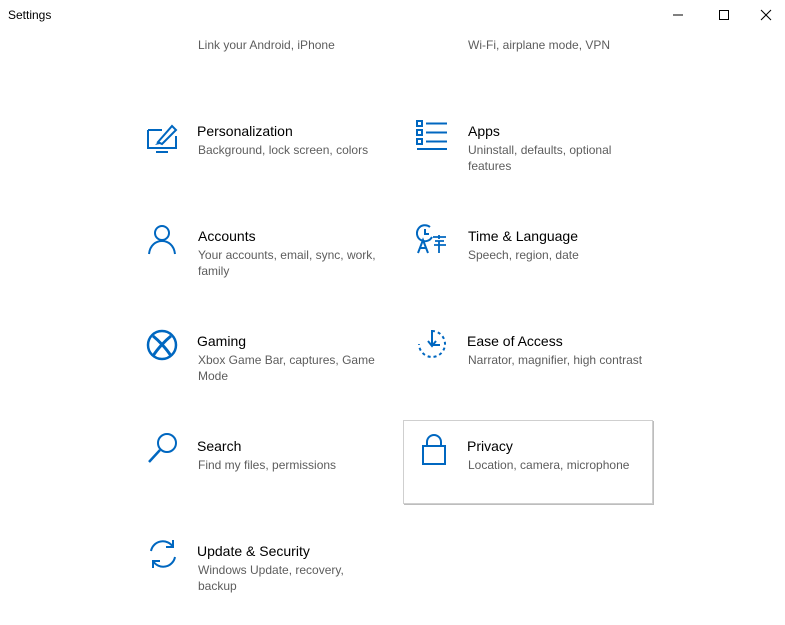 This screenshot has width=785, height=625. I want to click on magnifier-icon, so click(163, 448).